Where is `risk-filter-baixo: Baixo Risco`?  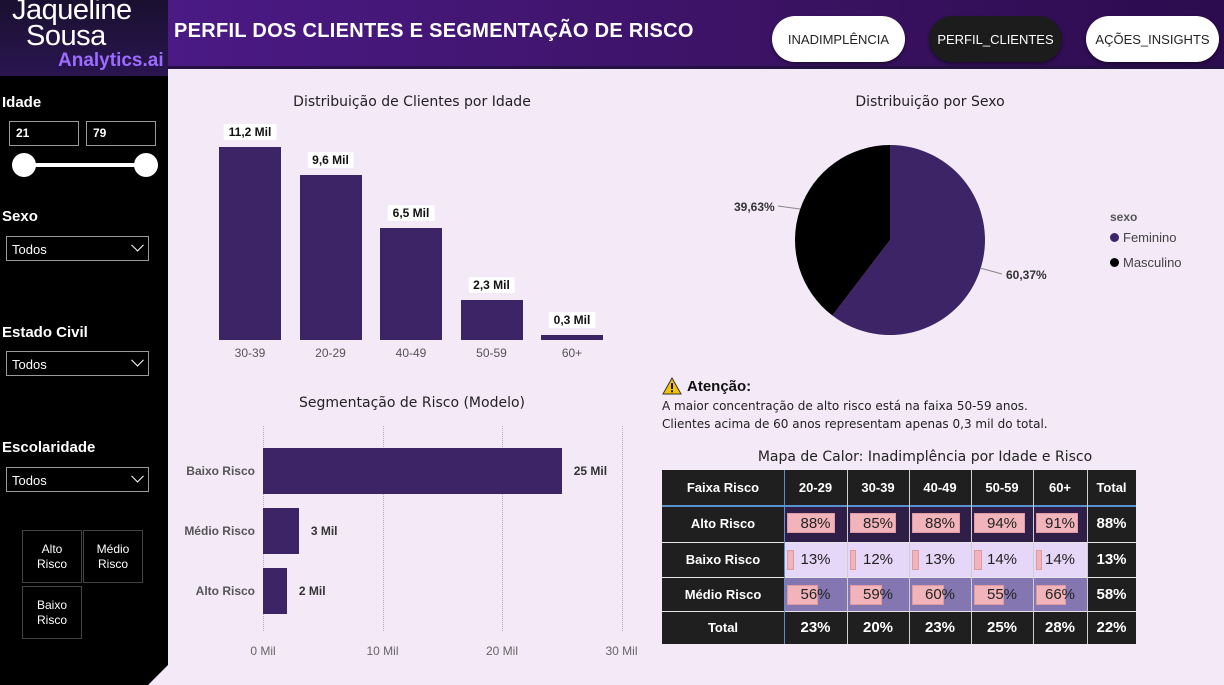
risk-filter-baixo: Baixo Risco is located at coordinates (52, 612).